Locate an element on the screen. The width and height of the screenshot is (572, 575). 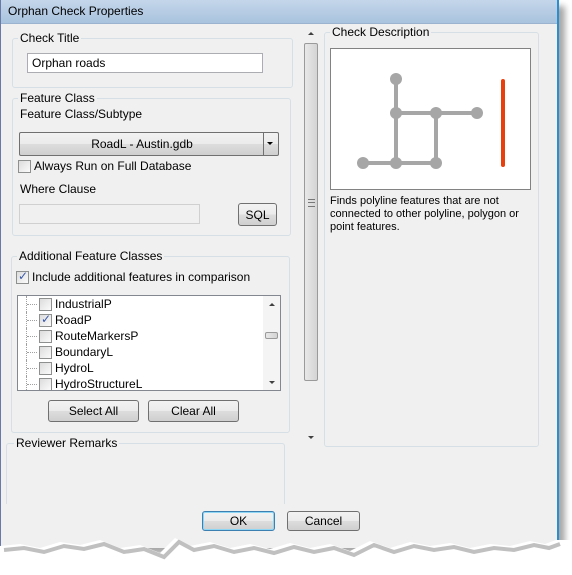
list-item: IndustrialP is located at coordinates (140, 304).